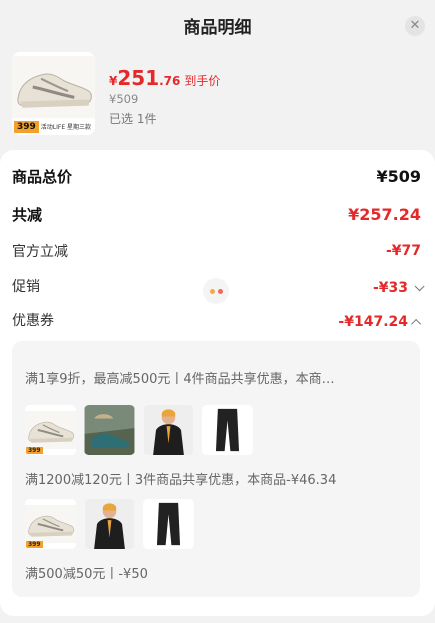 The image size is (435, 623). Describe the element at coordinates (124, 99) in the screenshot. I see `original-price: ¥509` at that location.